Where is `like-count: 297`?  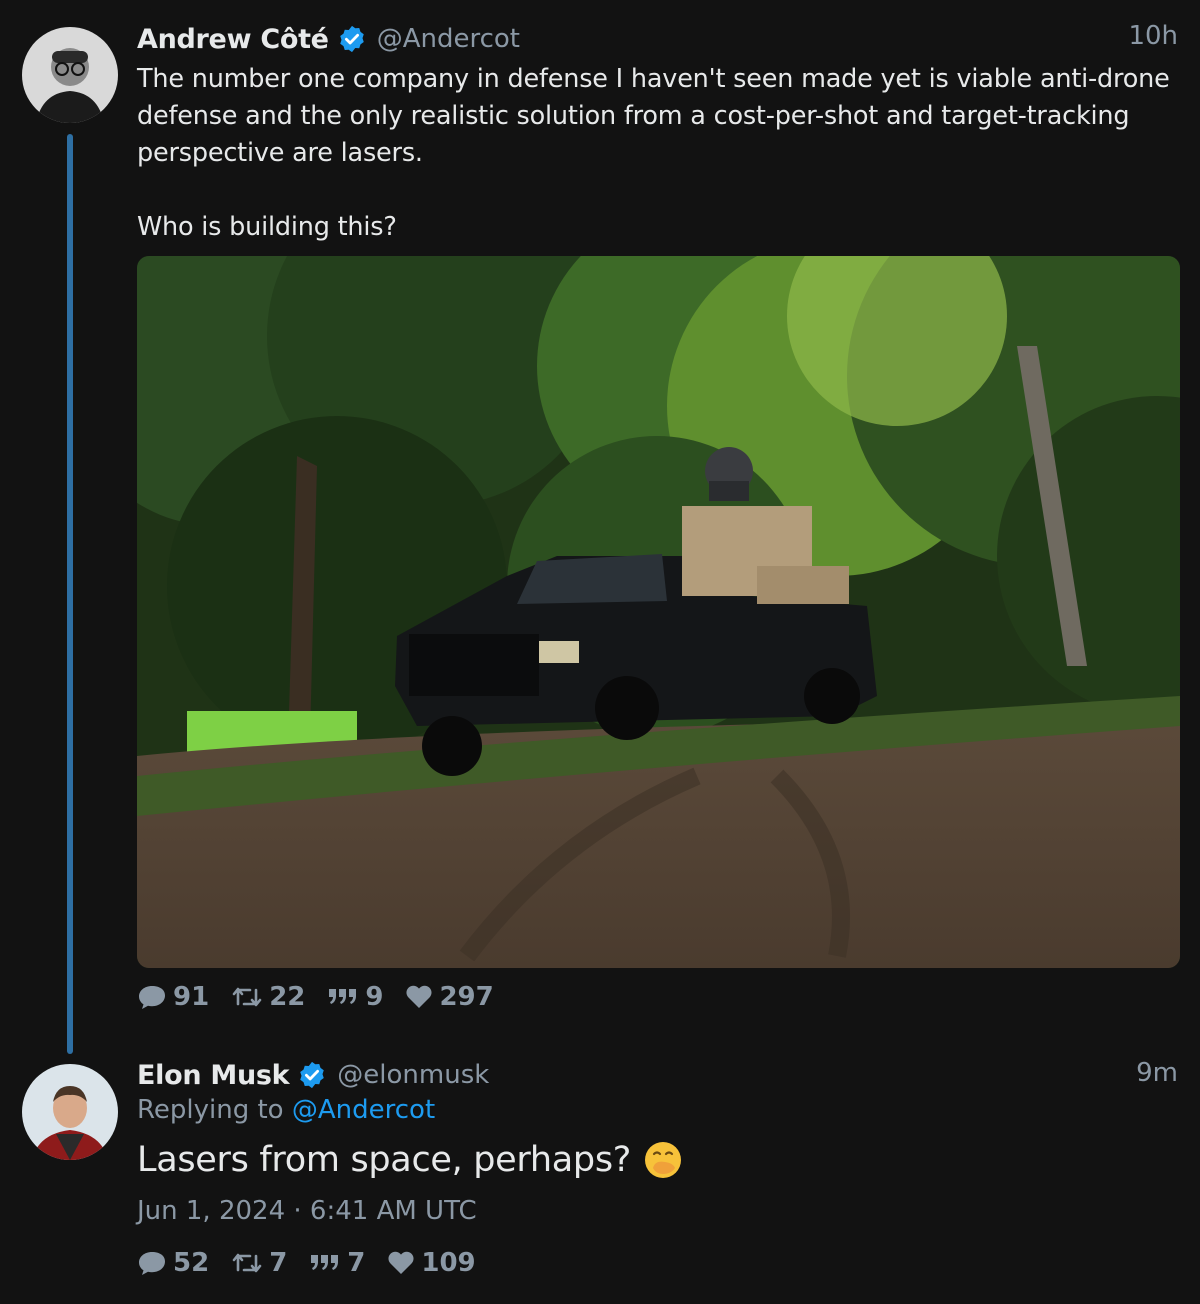 like-count: 297 is located at coordinates (466, 997).